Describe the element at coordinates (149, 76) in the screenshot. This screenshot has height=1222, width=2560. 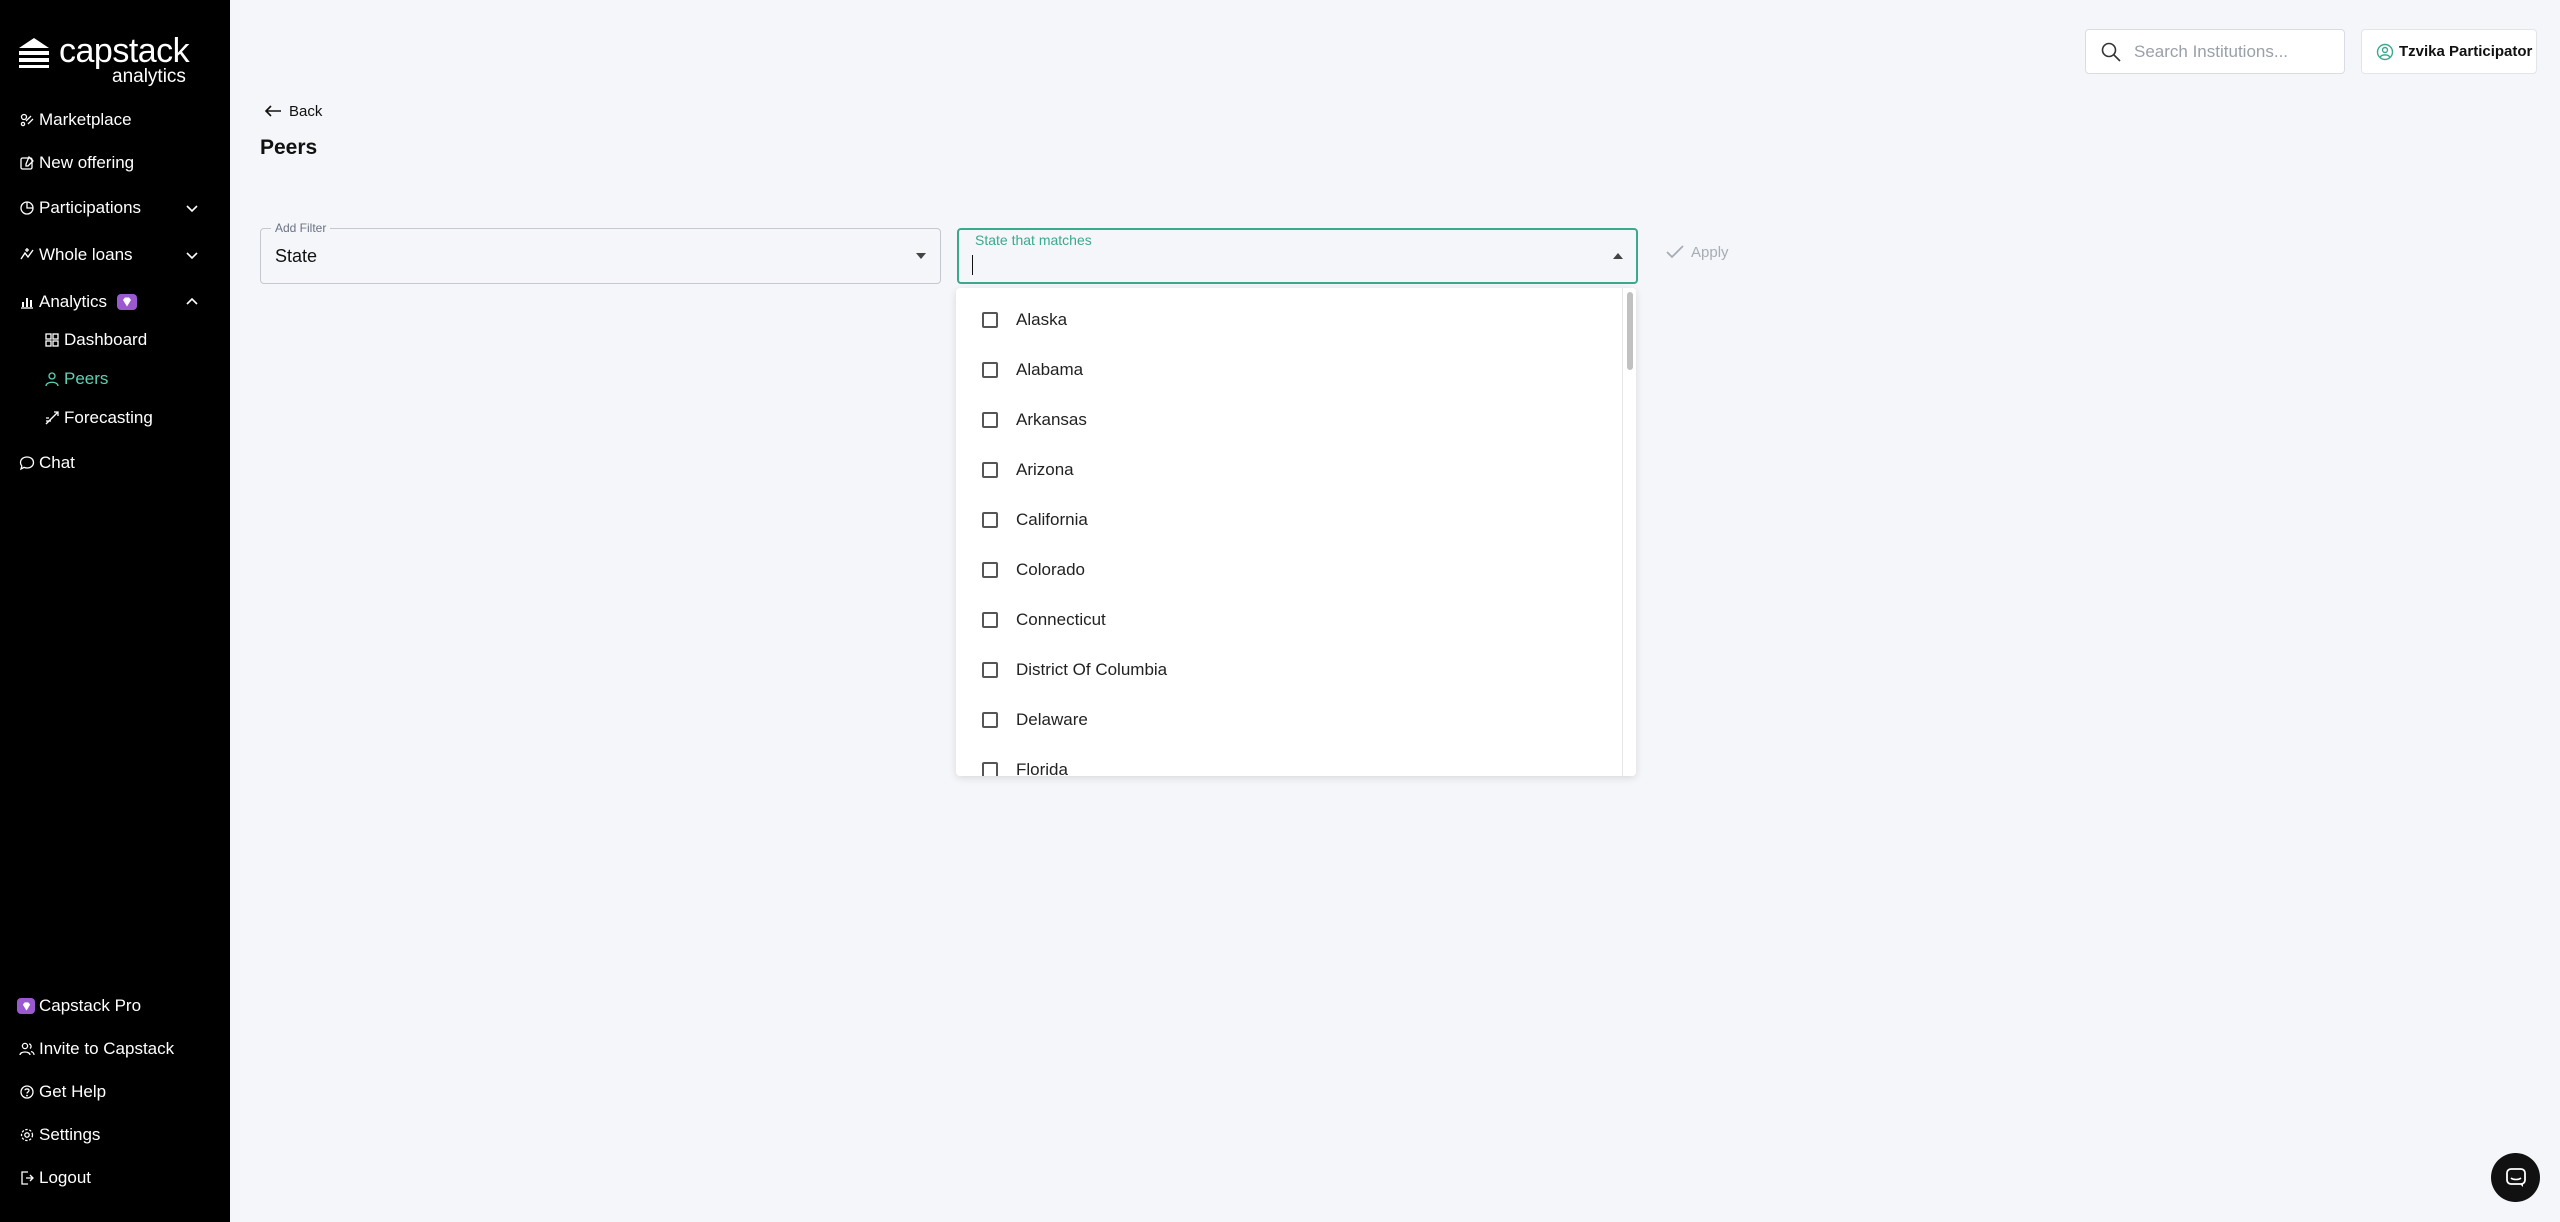
I see `logo-subtitle: analytics` at that location.